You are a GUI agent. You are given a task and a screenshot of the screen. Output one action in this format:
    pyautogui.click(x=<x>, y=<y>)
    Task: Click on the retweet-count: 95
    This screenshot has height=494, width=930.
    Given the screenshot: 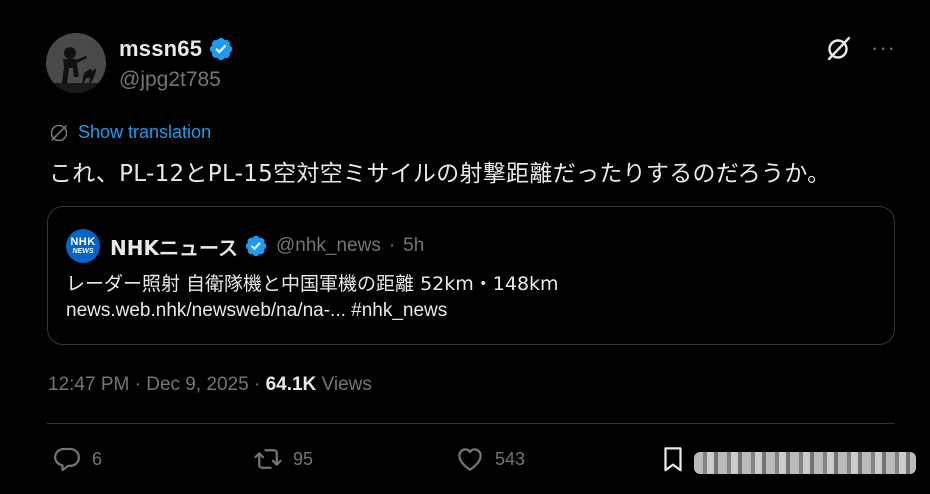 What is the action you would take?
    pyautogui.click(x=303, y=458)
    